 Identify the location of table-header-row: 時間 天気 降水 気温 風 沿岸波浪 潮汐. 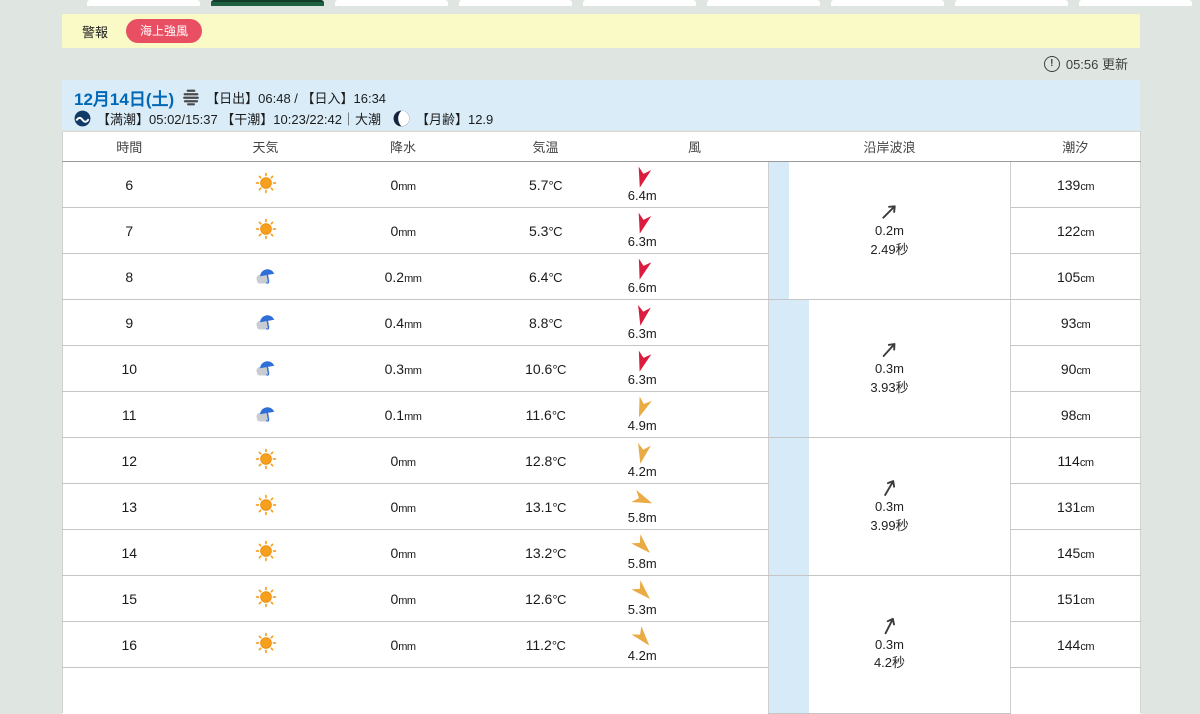
(601, 146).